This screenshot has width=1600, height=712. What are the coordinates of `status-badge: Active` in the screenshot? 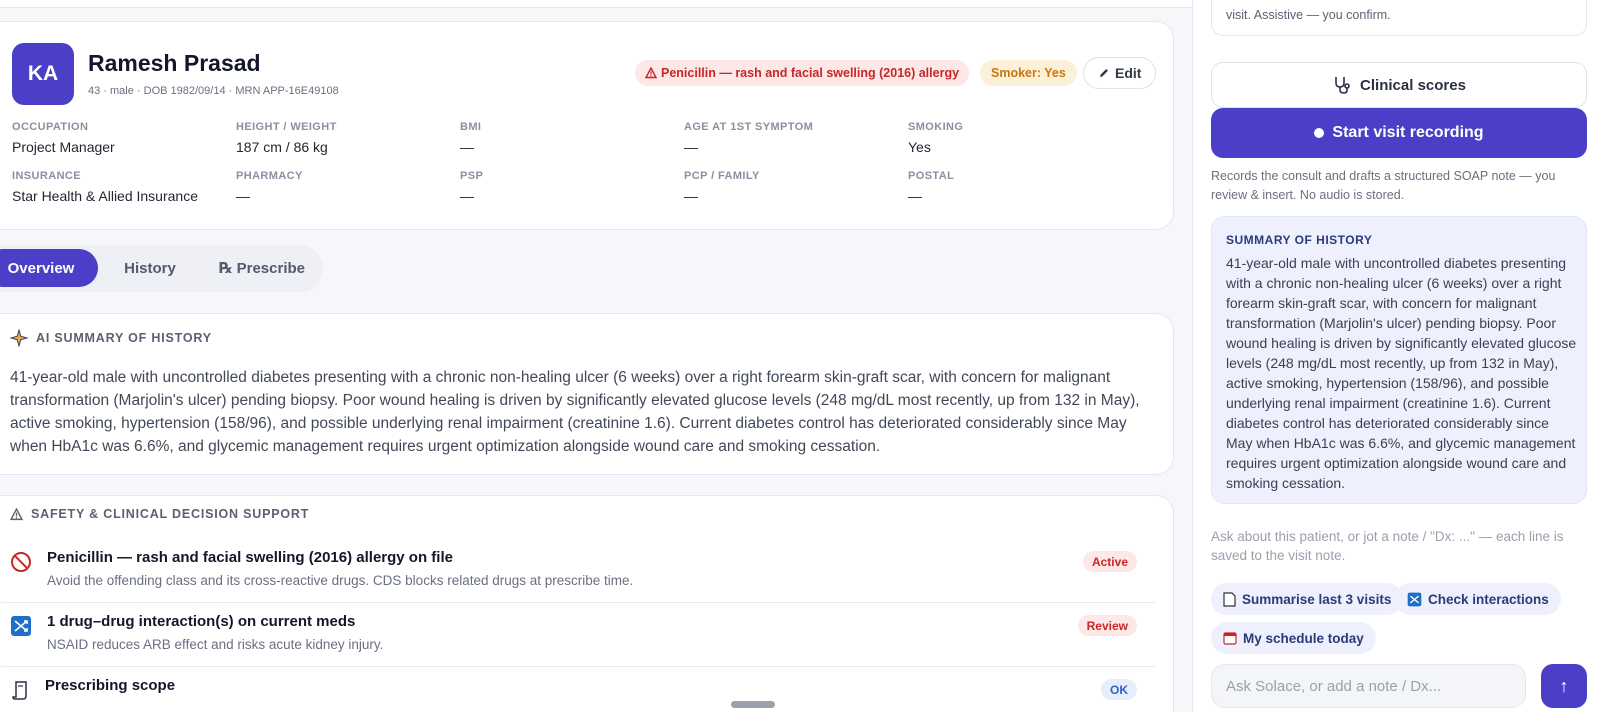 It's located at (1109, 561).